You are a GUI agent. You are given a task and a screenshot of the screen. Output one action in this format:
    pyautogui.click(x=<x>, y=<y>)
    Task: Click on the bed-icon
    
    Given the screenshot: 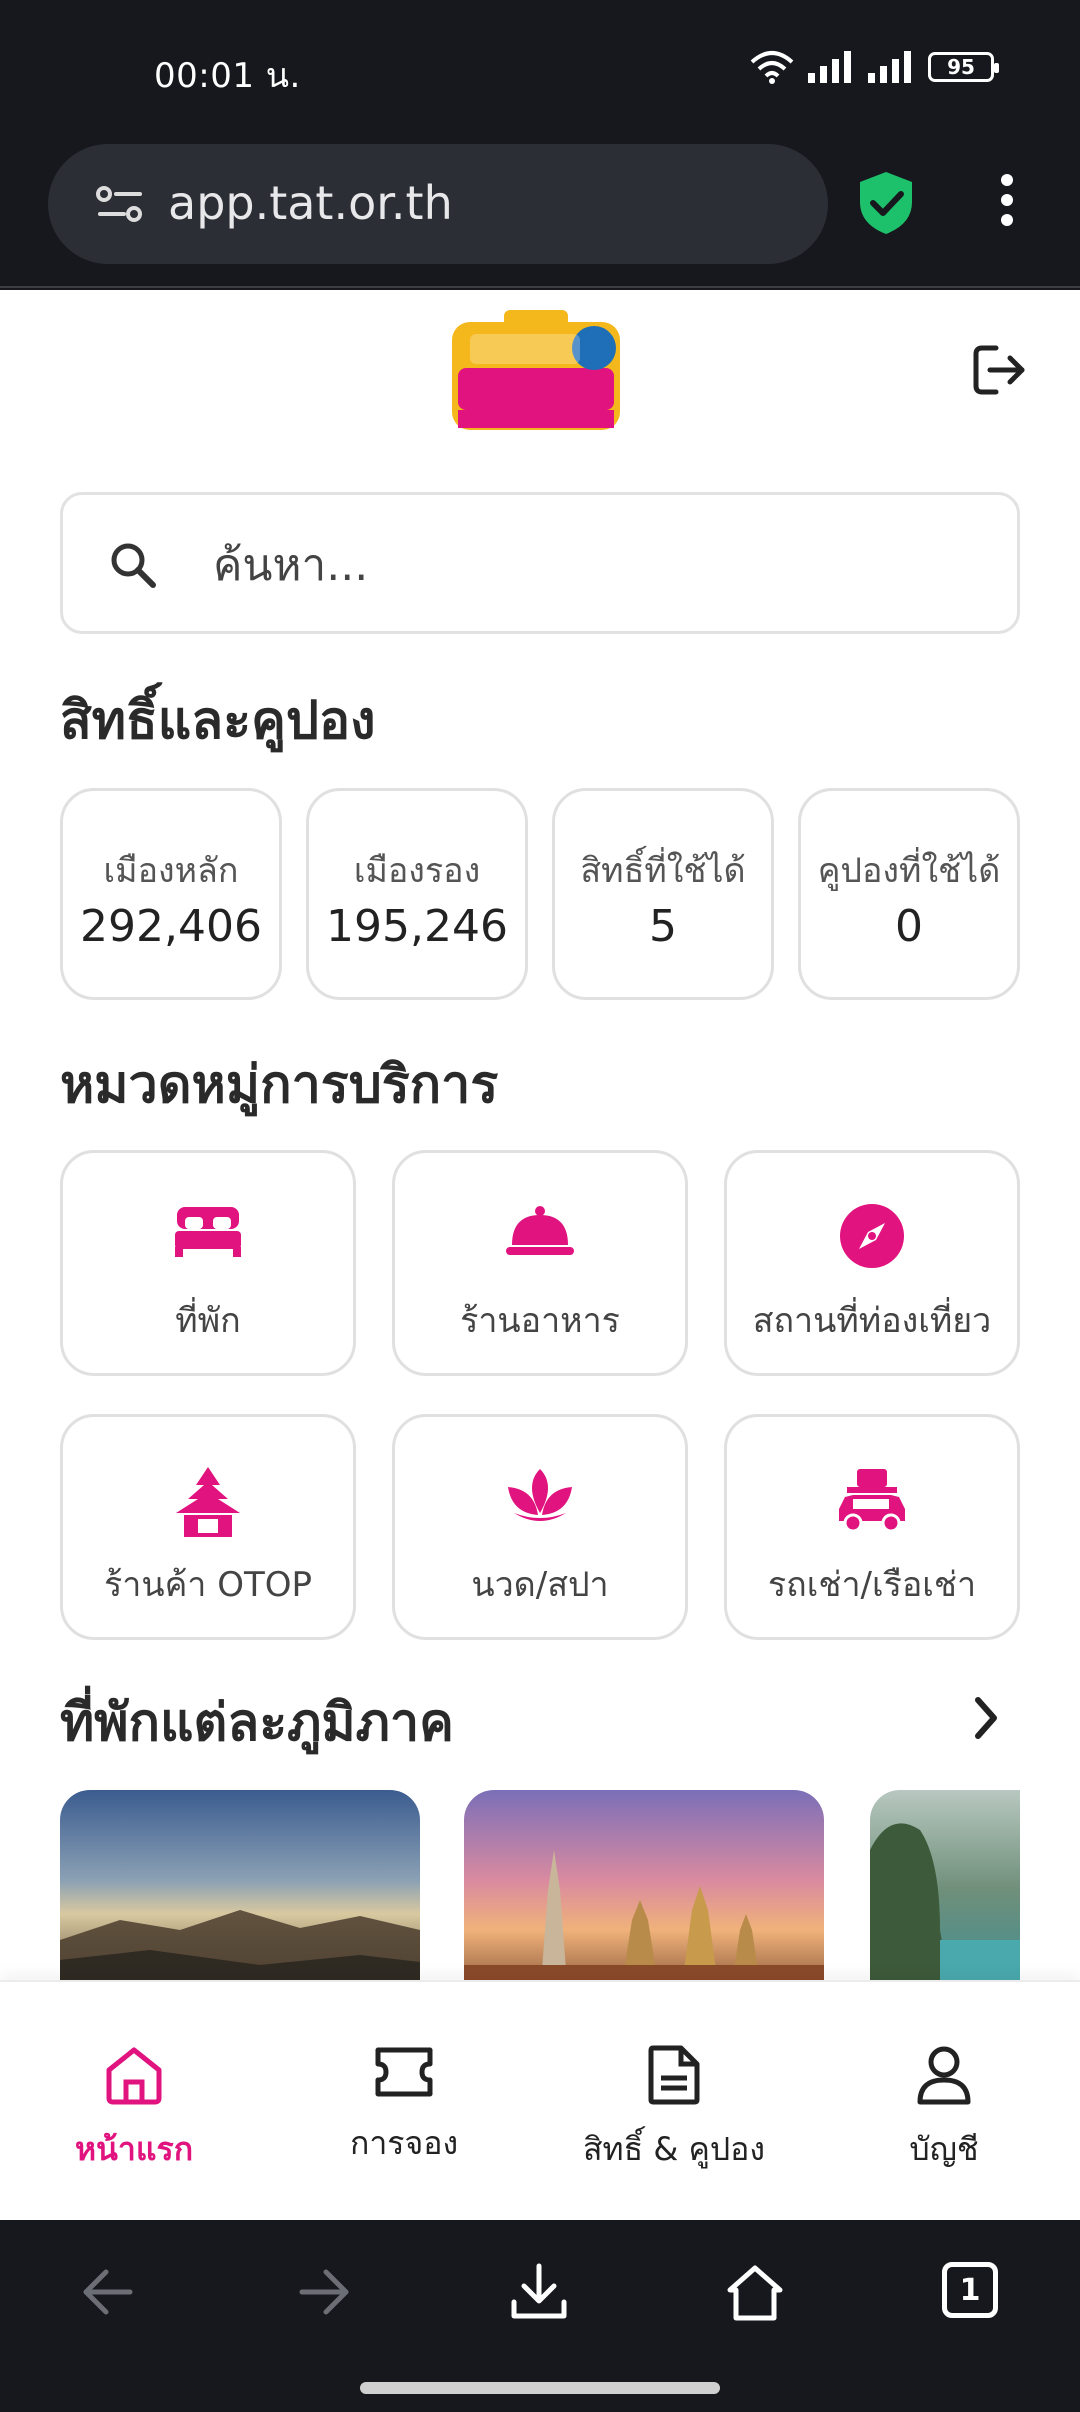 What is the action you would take?
    pyautogui.click(x=208, y=1232)
    